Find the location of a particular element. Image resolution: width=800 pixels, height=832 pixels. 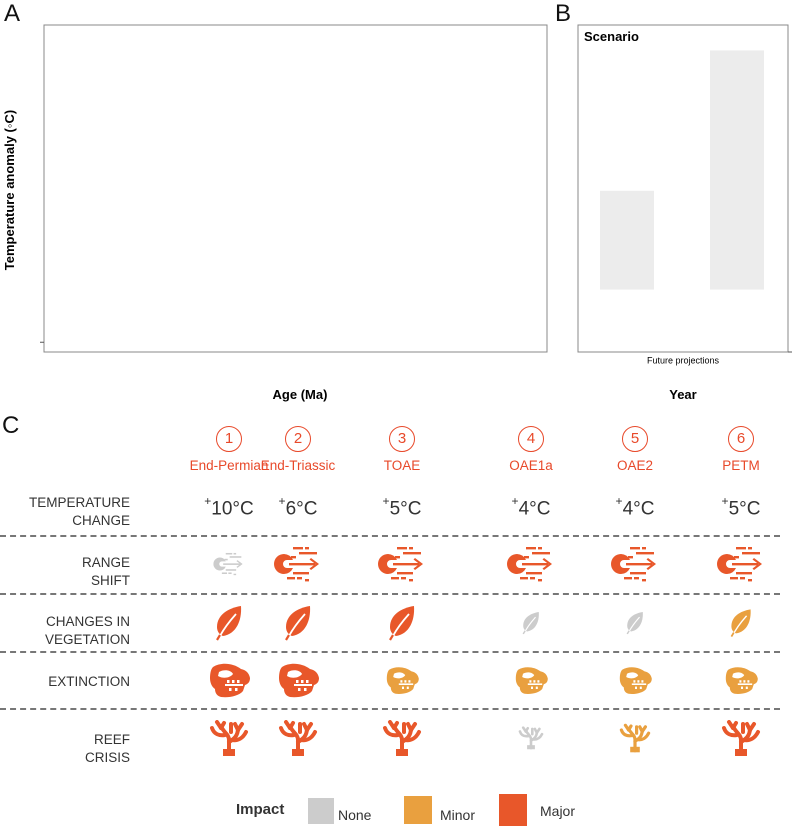

event-header: 2 End-Triassic is located at coordinates (298, 449).